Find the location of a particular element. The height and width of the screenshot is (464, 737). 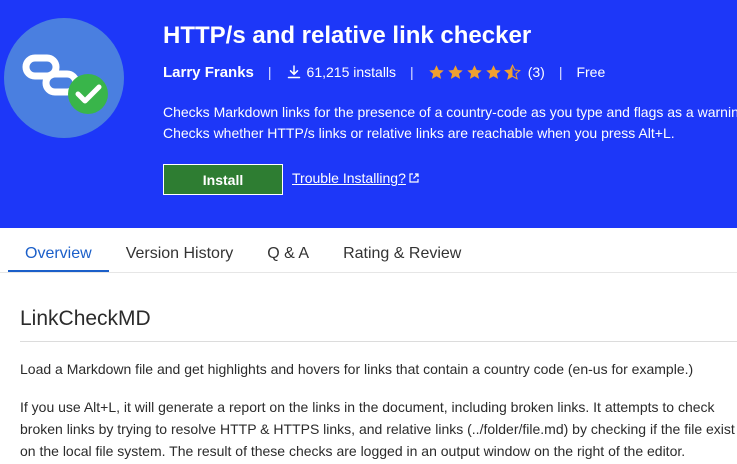

half-star-icon is located at coordinates (512, 71).